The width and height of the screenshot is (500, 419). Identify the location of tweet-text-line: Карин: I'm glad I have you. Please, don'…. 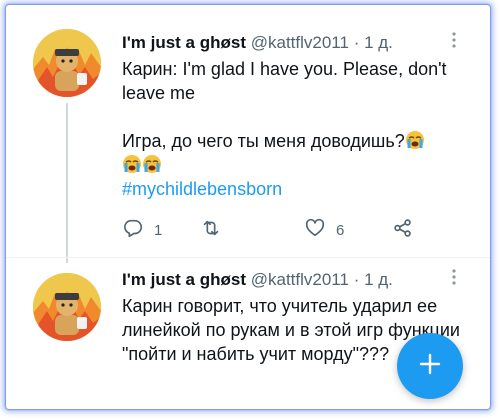
(284, 81).